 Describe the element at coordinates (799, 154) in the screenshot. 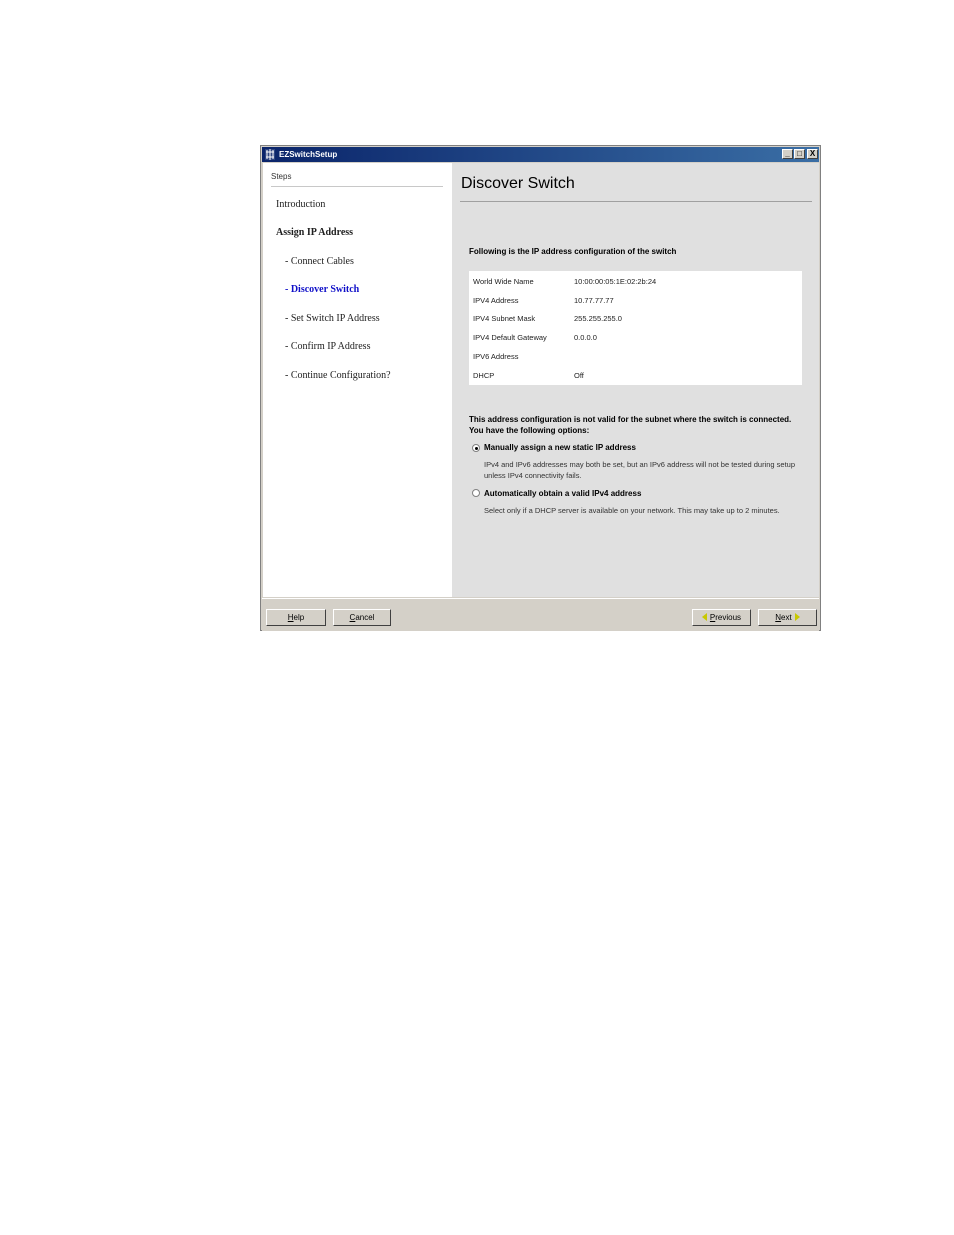

I see `maximize-button: □` at that location.